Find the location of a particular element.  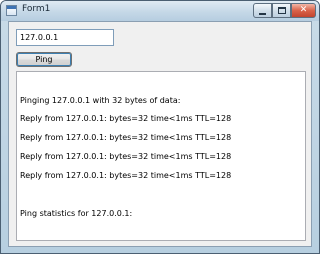

maximize-button is located at coordinates (281, 10).